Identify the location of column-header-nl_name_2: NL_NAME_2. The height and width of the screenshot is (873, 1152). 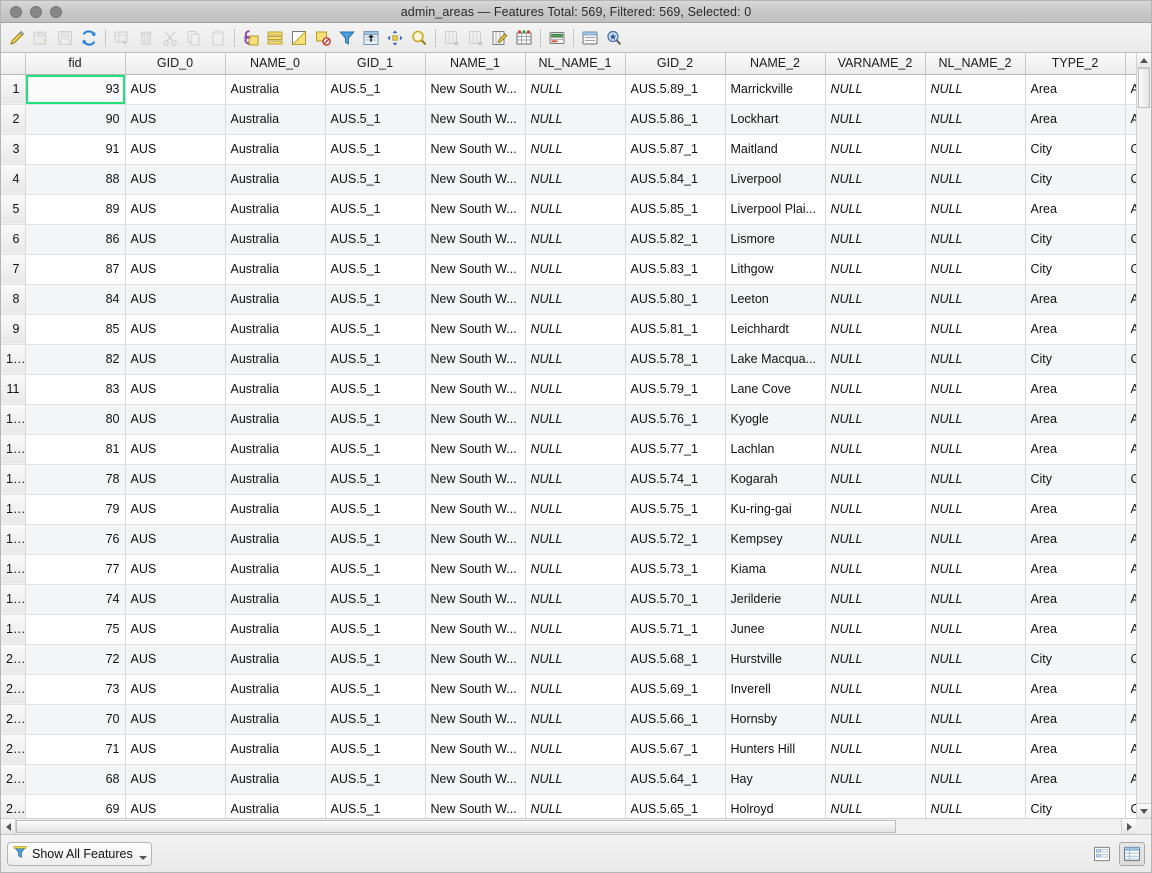
(975, 64).